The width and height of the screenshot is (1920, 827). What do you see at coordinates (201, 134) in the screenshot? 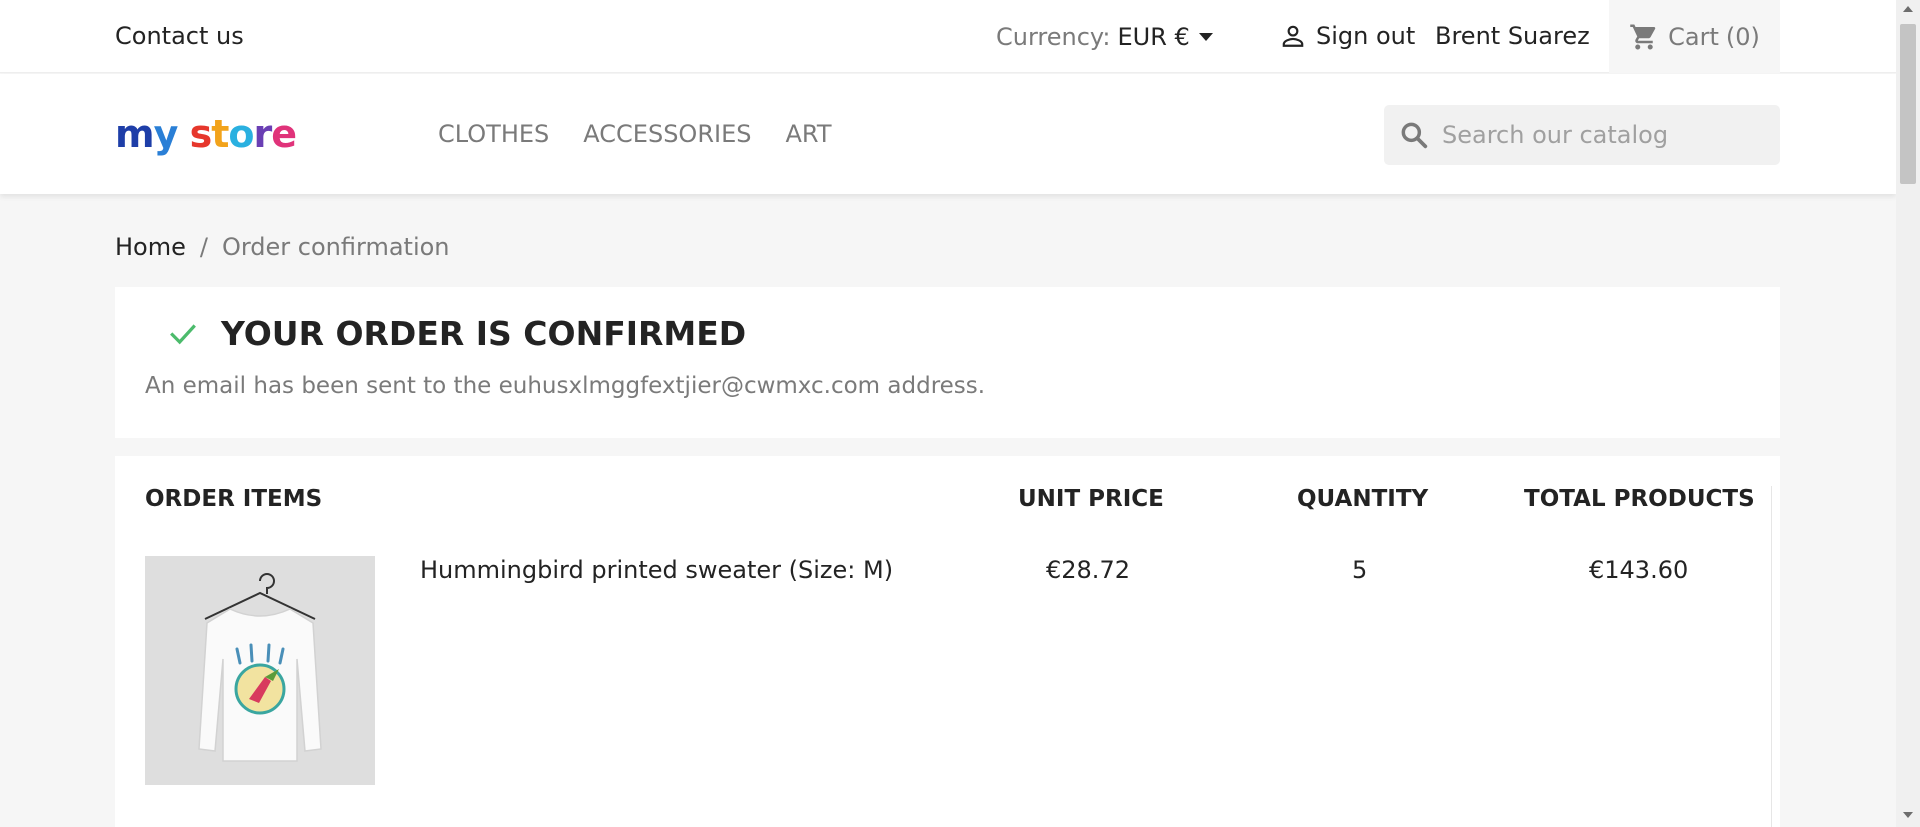
I see `logo-letter: s` at bounding box center [201, 134].